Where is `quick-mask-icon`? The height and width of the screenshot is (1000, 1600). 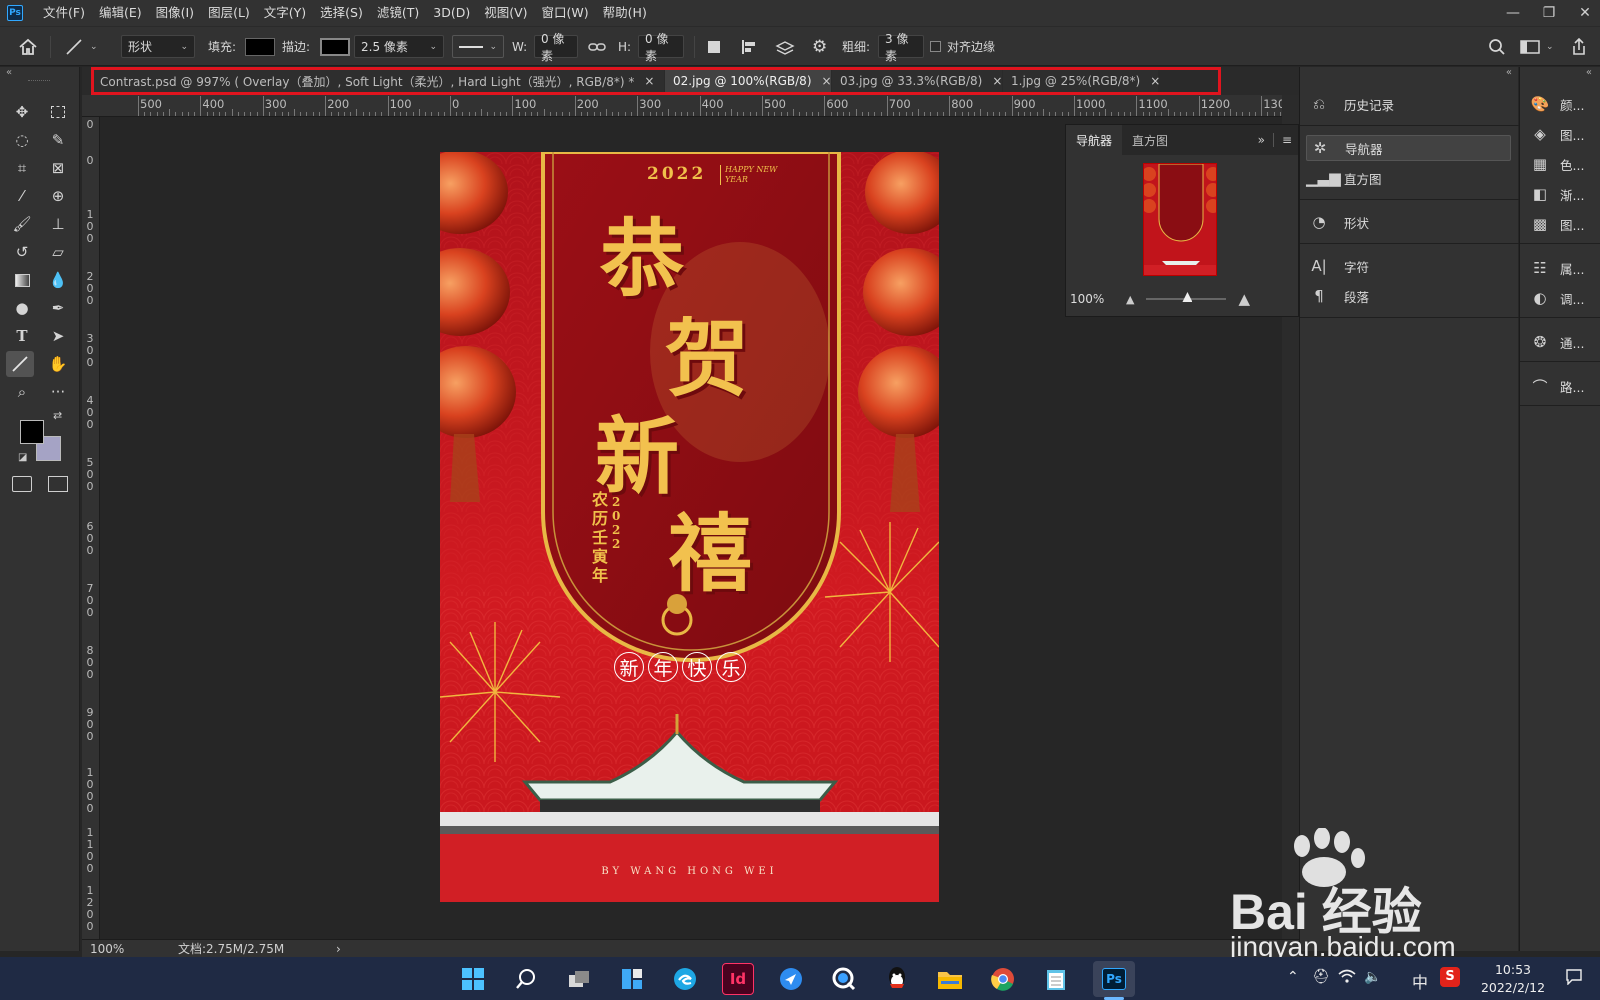 quick-mask-icon is located at coordinates (22, 484).